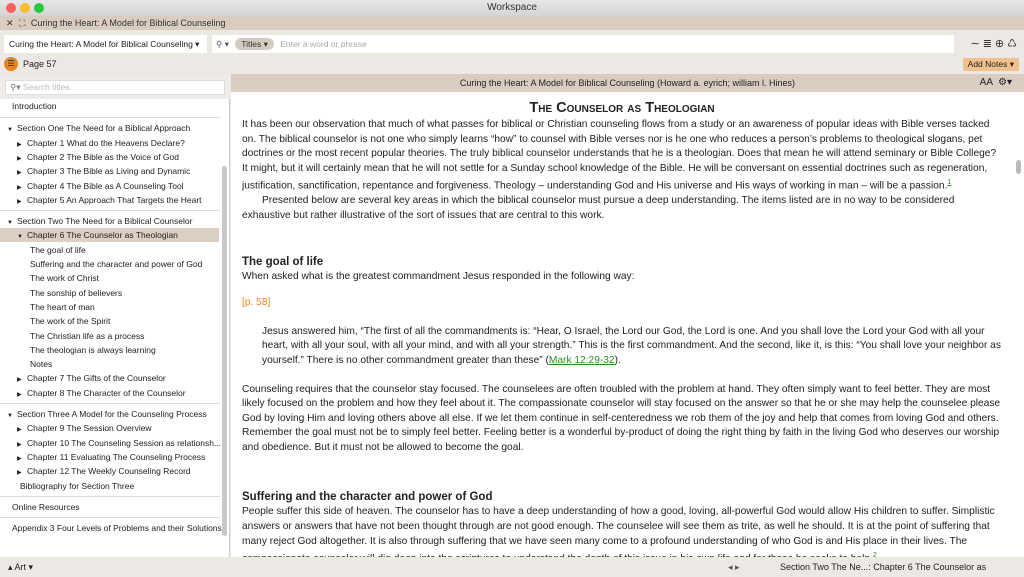  I want to click on footnote-link: 1, so click(949, 182).